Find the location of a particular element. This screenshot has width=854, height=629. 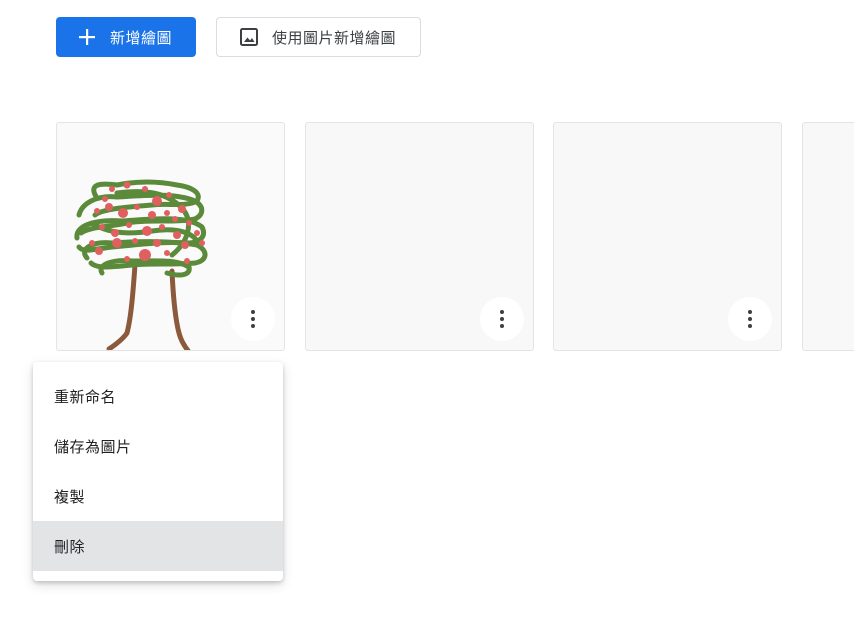

plus-icon is located at coordinates (87, 37).